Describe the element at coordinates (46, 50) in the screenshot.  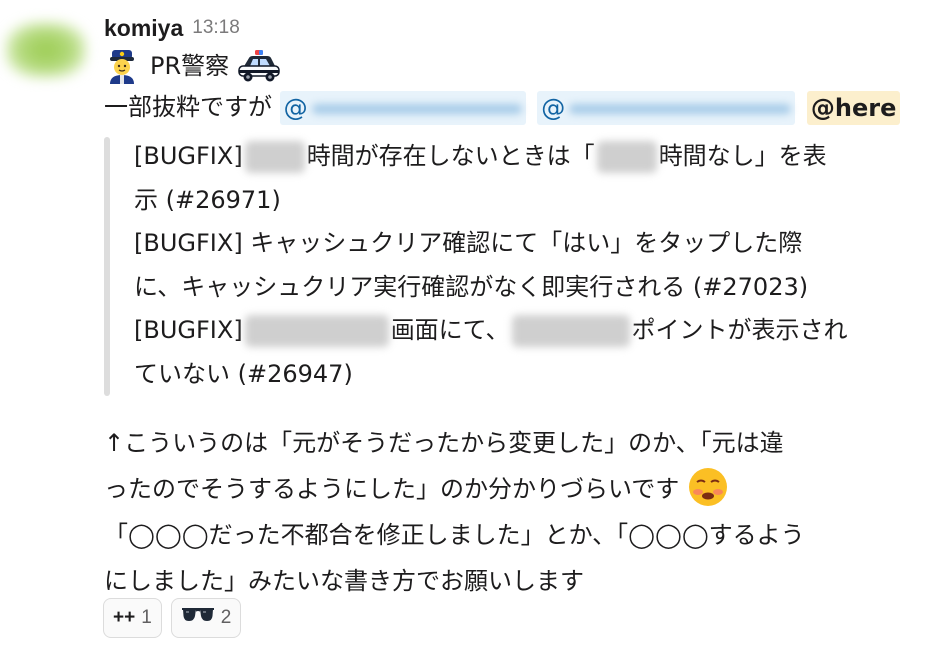
I see `avatar` at that location.